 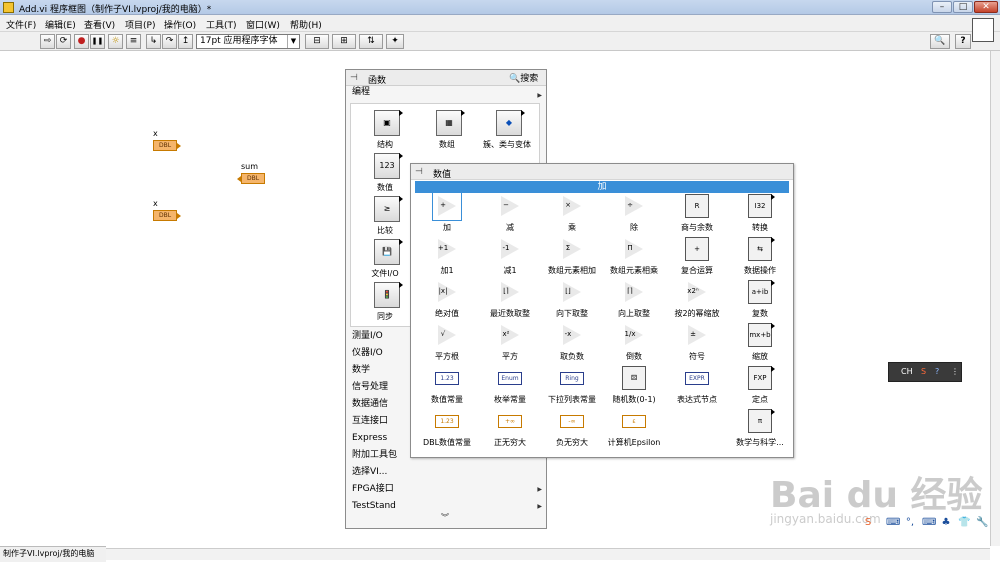 I want to click on soft-keyboard-icon: ⌨, so click(x=929, y=523).